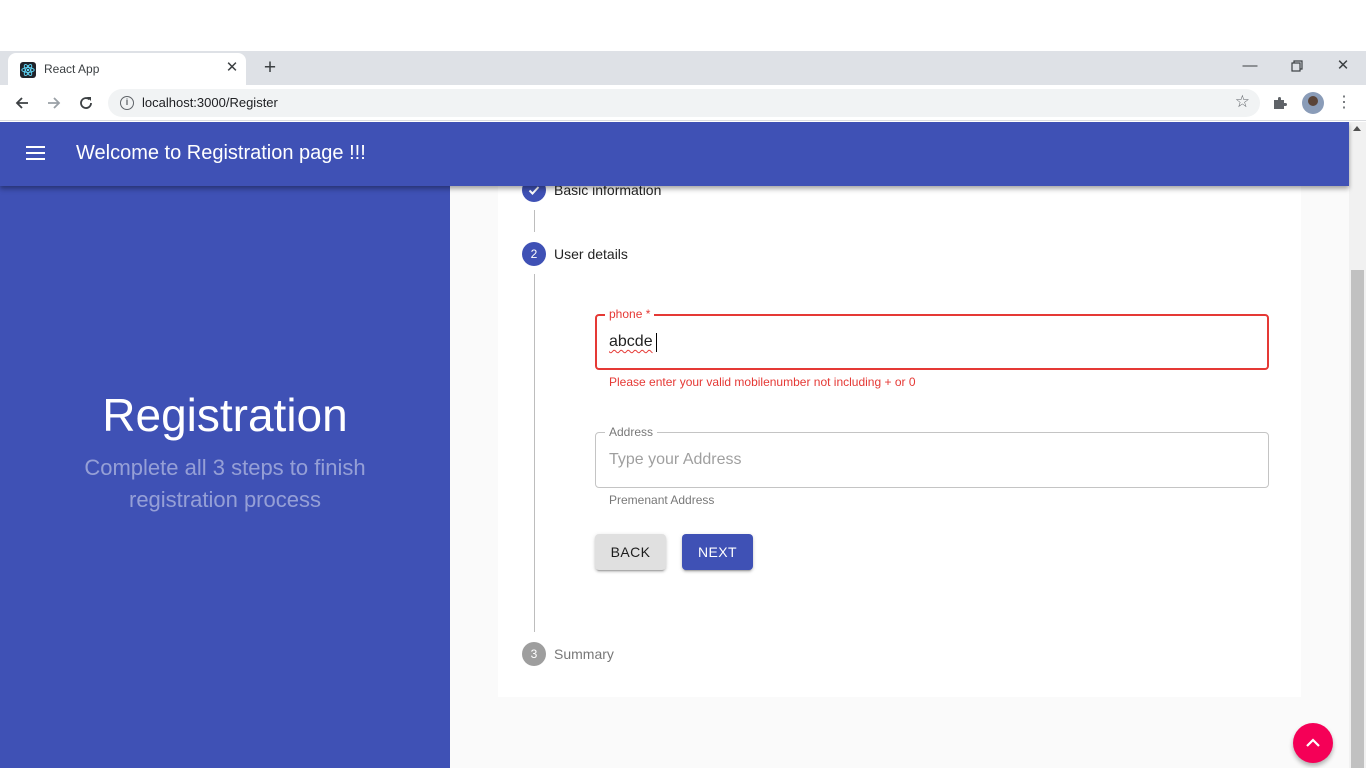 Image resolution: width=1366 pixels, height=768 pixels. What do you see at coordinates (656, 342) in the screenshot?
I see `text-caret` at bounding box center [656, 342].